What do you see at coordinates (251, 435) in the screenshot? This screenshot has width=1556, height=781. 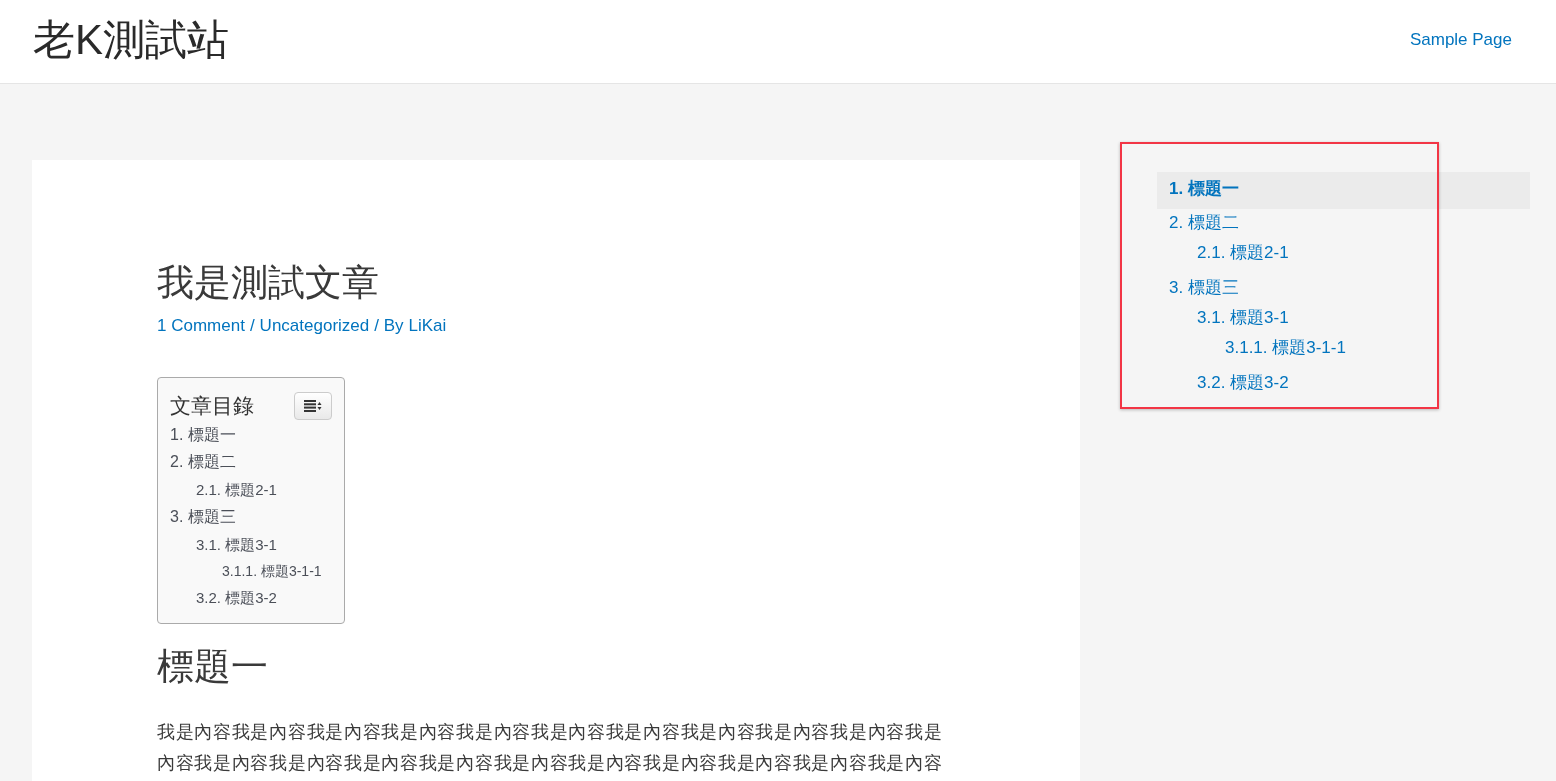 I see `toc-link: 1. 標題一` at bounding box center [251, 435].